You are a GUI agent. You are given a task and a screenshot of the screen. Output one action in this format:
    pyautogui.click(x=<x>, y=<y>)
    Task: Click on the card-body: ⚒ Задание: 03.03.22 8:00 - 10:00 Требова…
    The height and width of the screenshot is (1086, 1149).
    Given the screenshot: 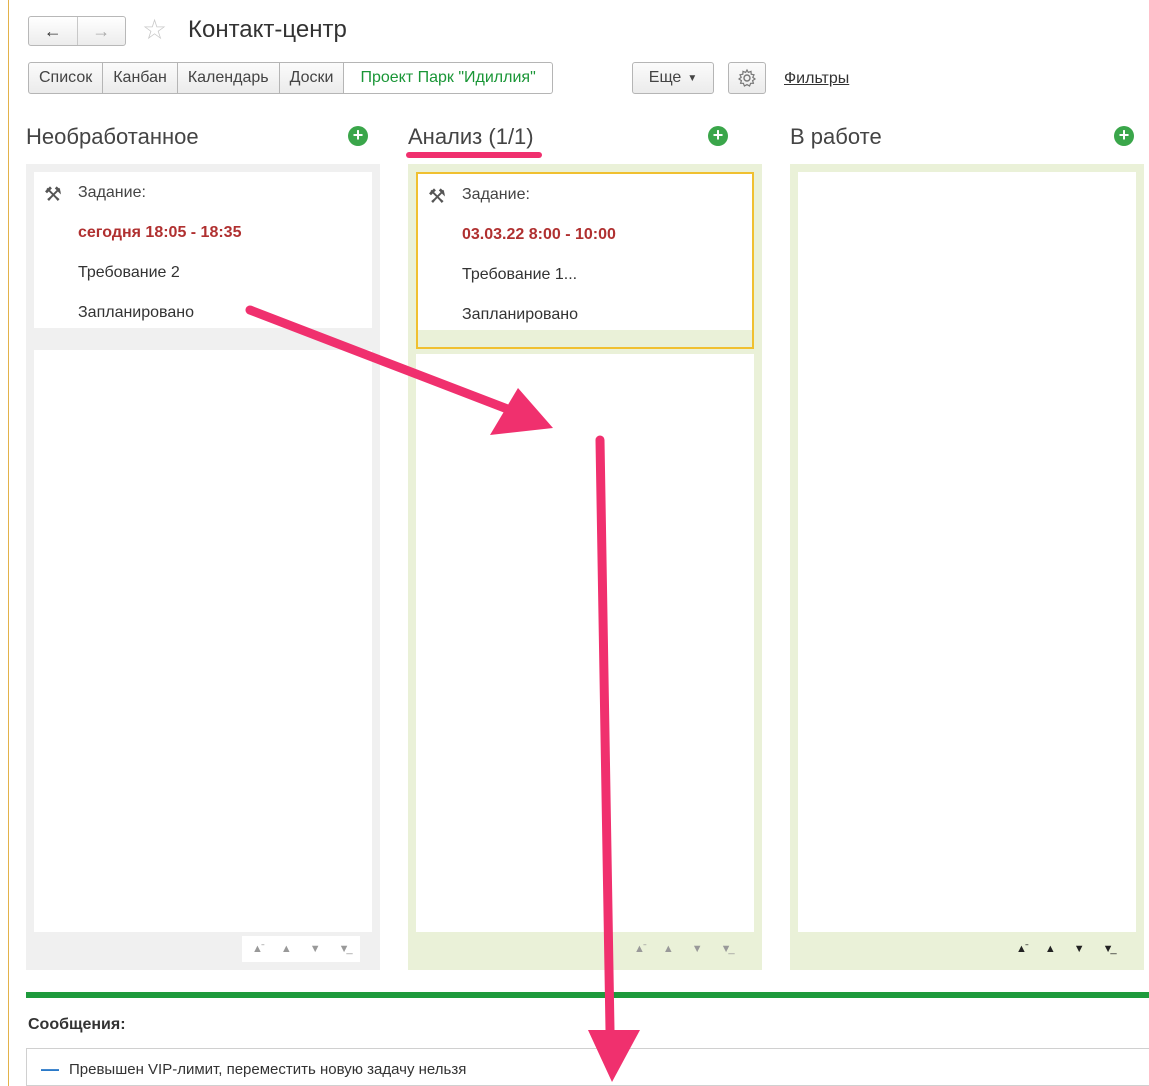 What is the action you would take?
    pyautogui.click(x=585, y=252)
    